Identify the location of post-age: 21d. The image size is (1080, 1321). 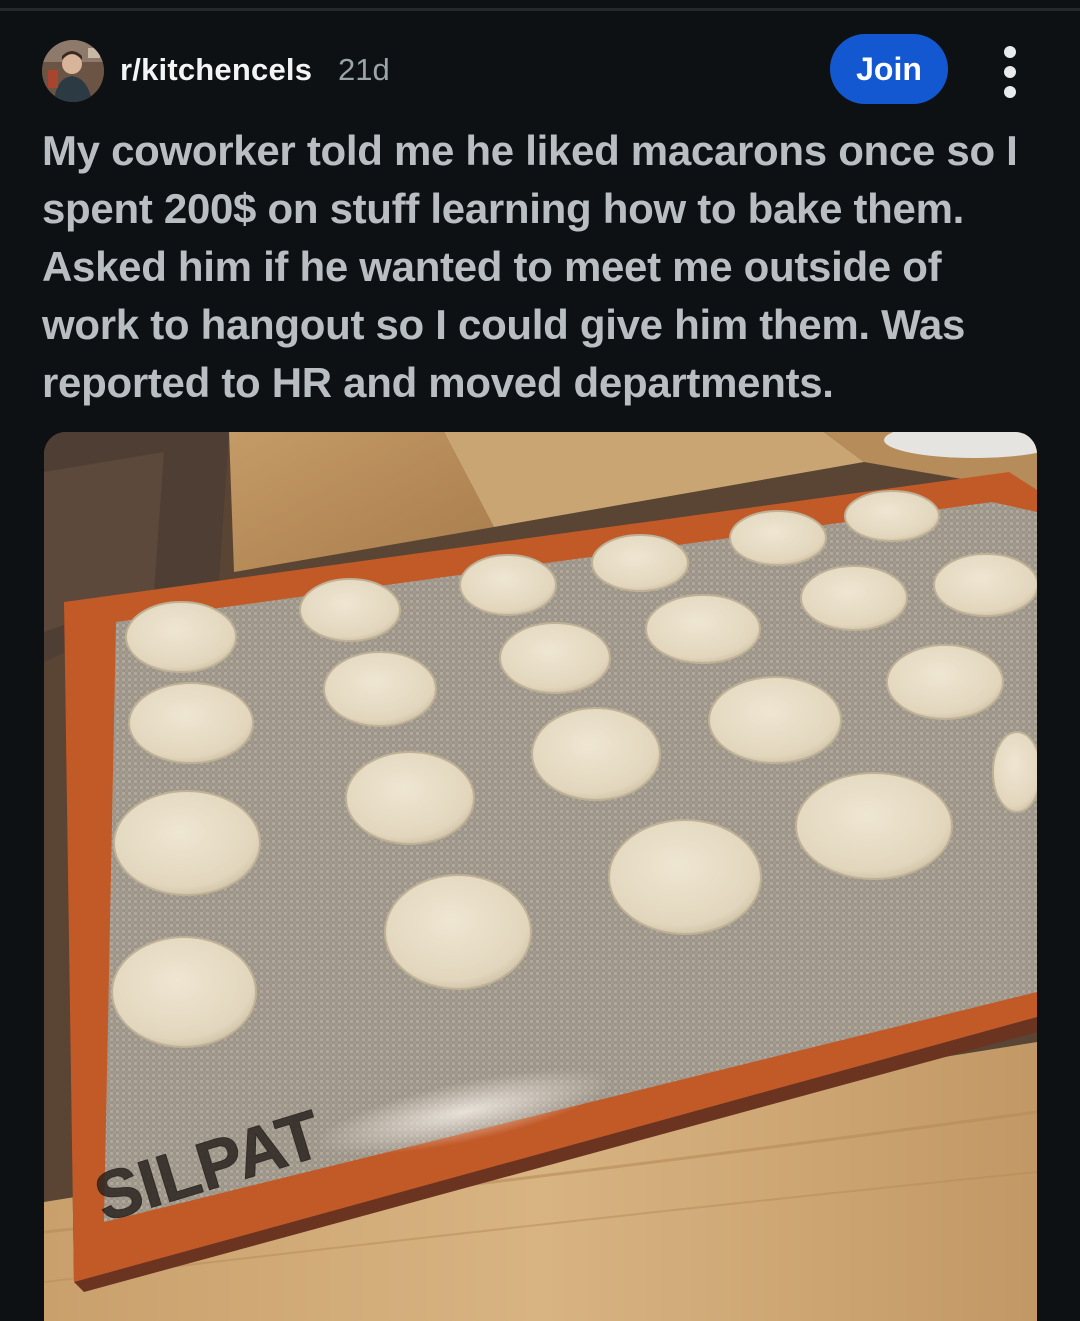
(364, 69).